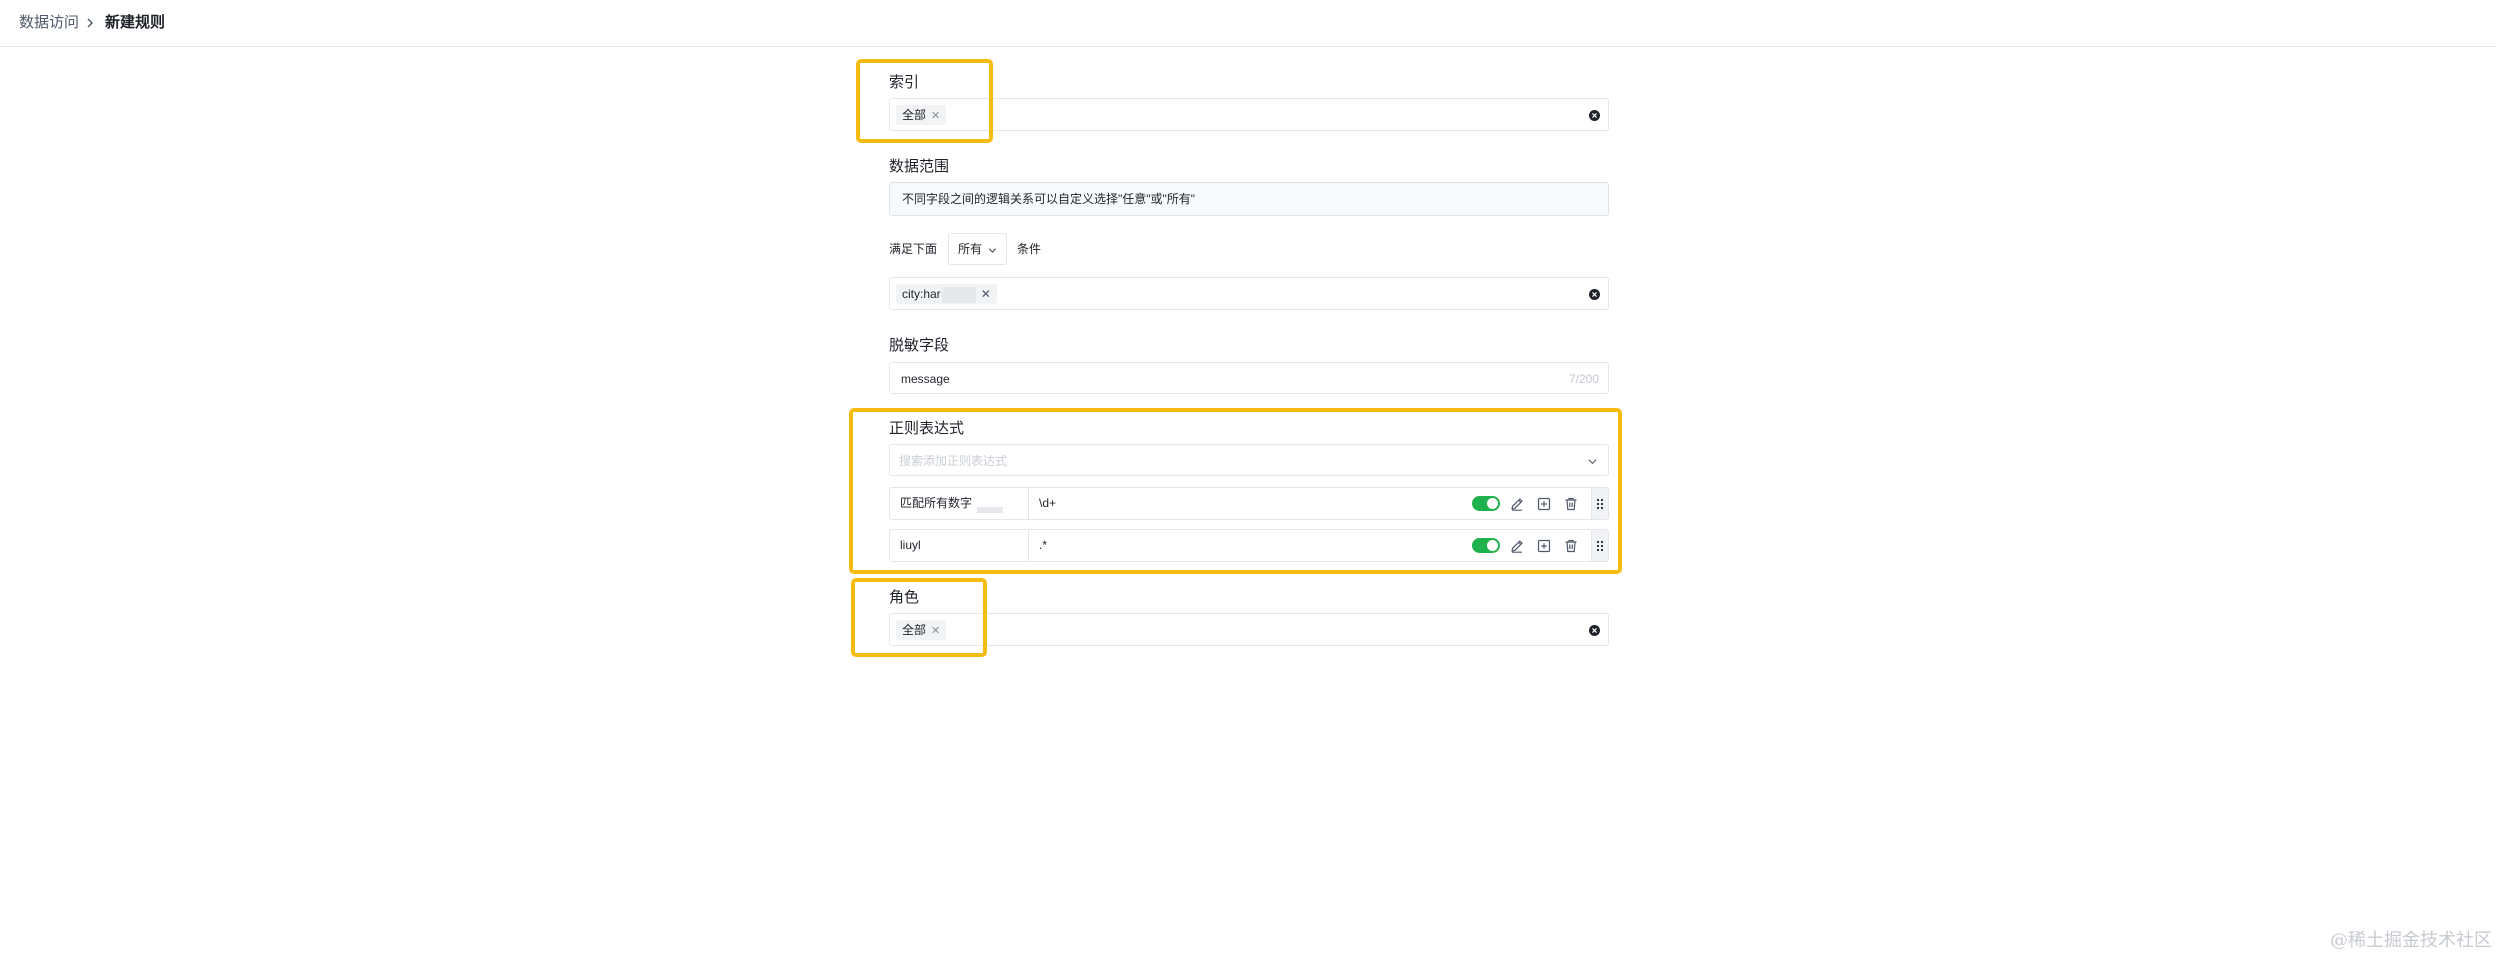 Image resolution: width=2496 pixels, height=959 pixels. Describe the element at coordinates (49, 23) in the screenshot. I see `breadcrumb-parent: 数据访问` at that location.